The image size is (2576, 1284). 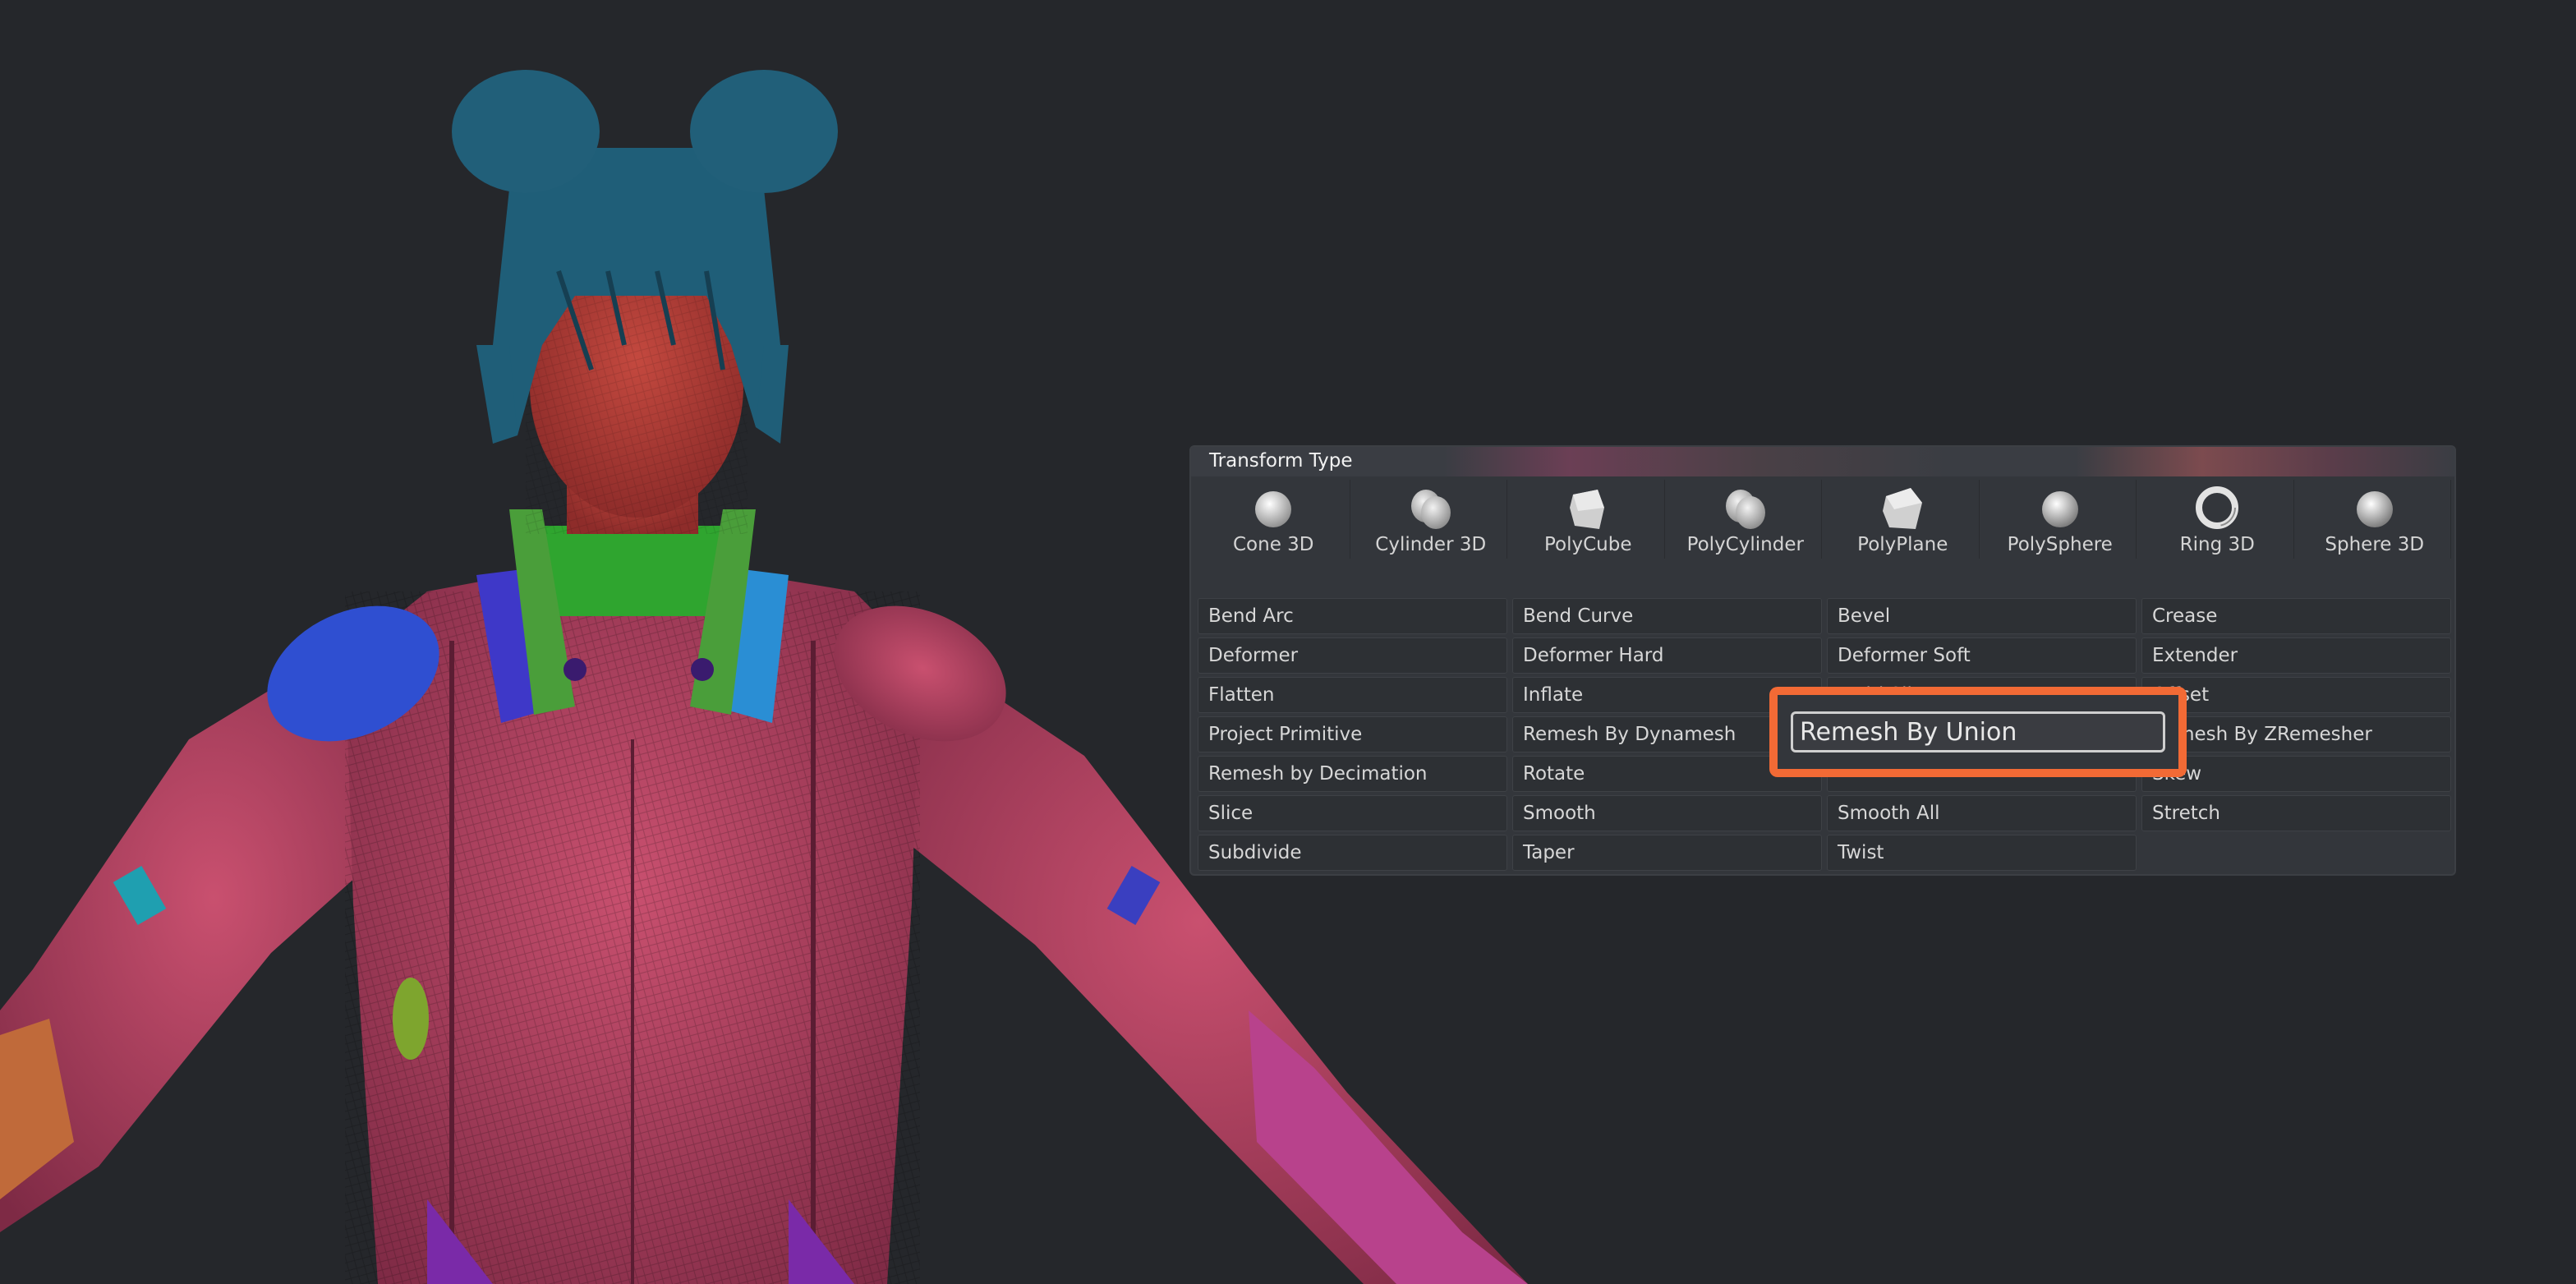 I want to click on primitive-polycube: PolyCube, so click(x=1588, y=520).